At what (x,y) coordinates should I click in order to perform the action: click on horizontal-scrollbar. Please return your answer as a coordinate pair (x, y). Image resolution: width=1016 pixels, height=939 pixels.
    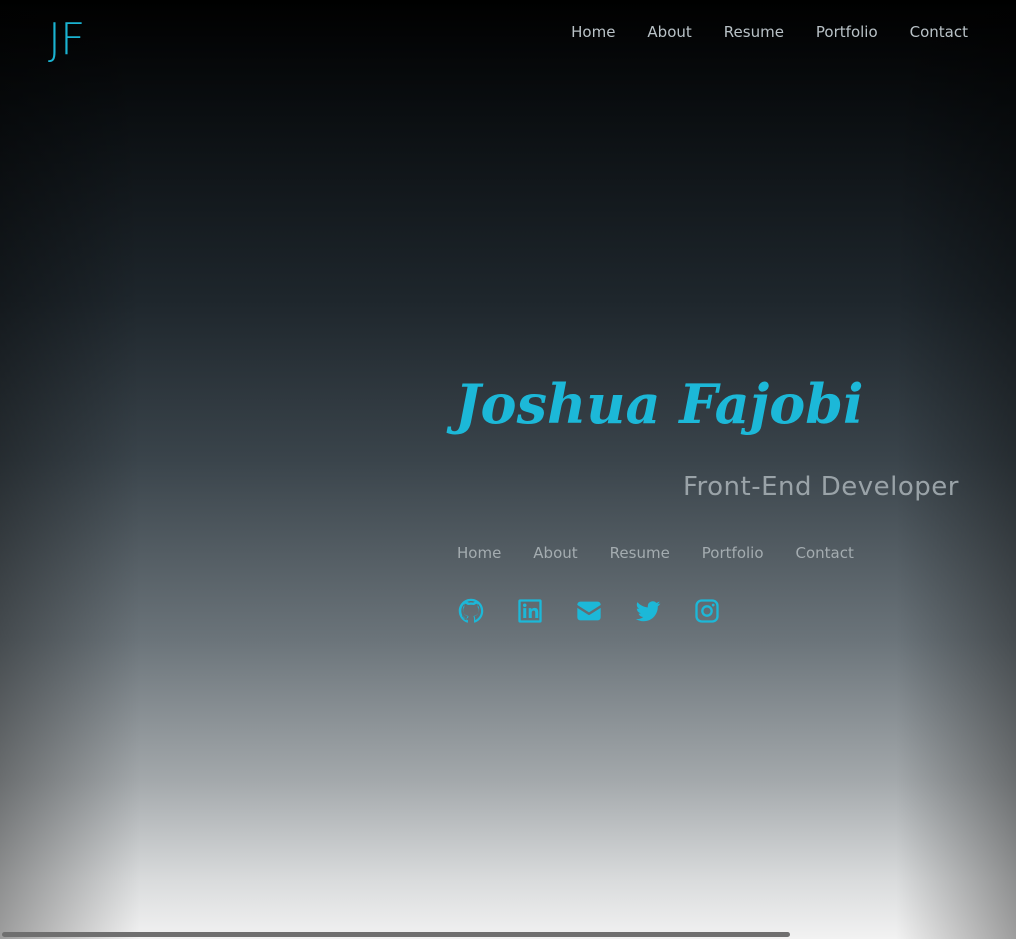
    Looking at the image, I should click on (508, 935).